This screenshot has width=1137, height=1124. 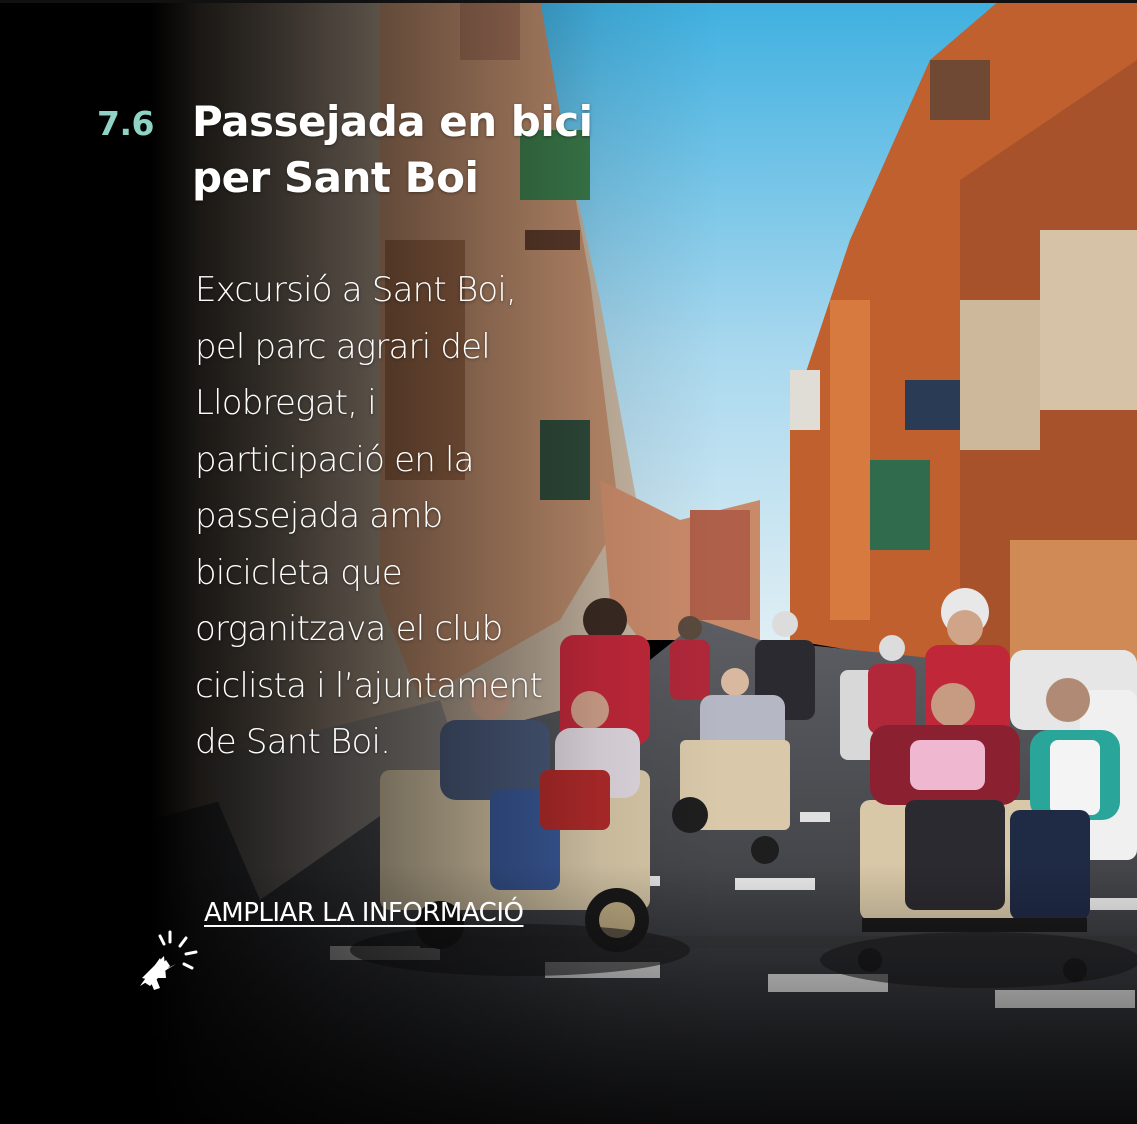 What do you see at coordinates (334, 459) in the screenshot?
I see `description-line: participació en la` at bounding box center [334, 459].